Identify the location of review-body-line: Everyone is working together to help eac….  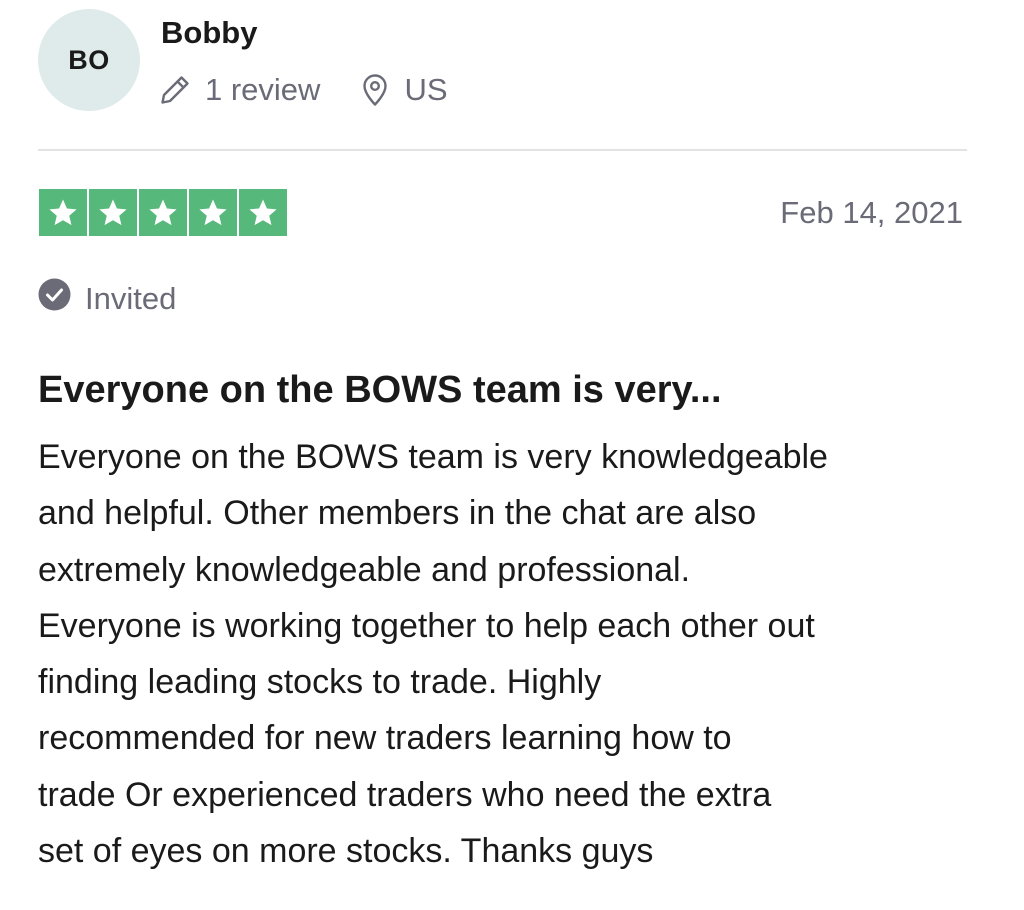
(426, 625).